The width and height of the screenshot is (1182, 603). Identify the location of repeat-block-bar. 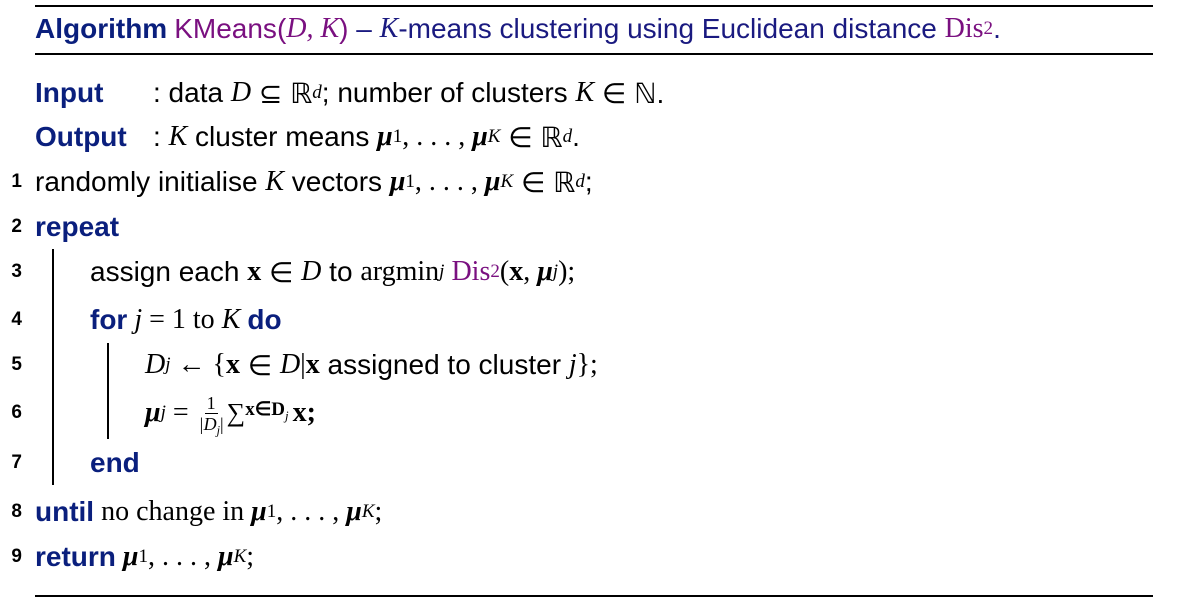
(53, 367).